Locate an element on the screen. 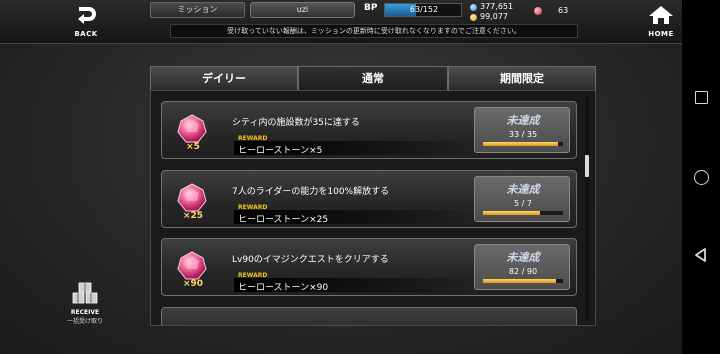 The width and height of the screenshot is (720, 354). tab-normal-label: 通常 is located at coordinates (373, 78).